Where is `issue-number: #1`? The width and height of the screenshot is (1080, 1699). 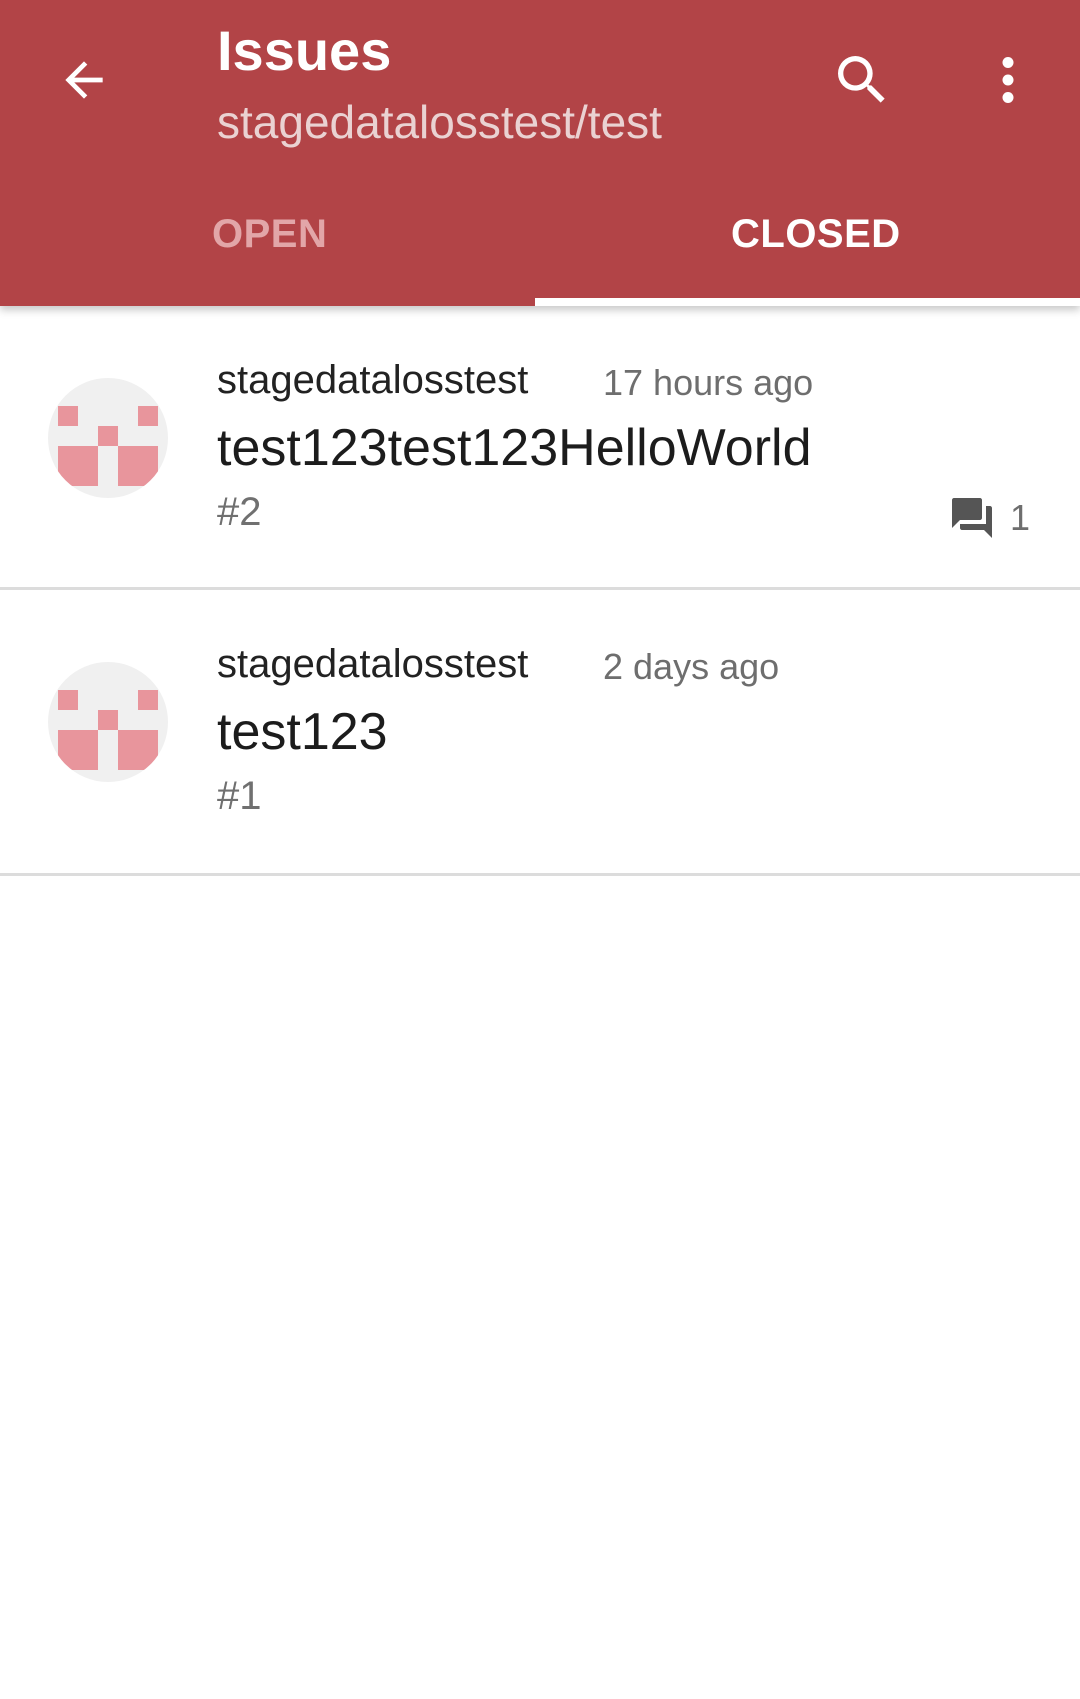
issue-number: #1 is located at coordinates (239, 796).